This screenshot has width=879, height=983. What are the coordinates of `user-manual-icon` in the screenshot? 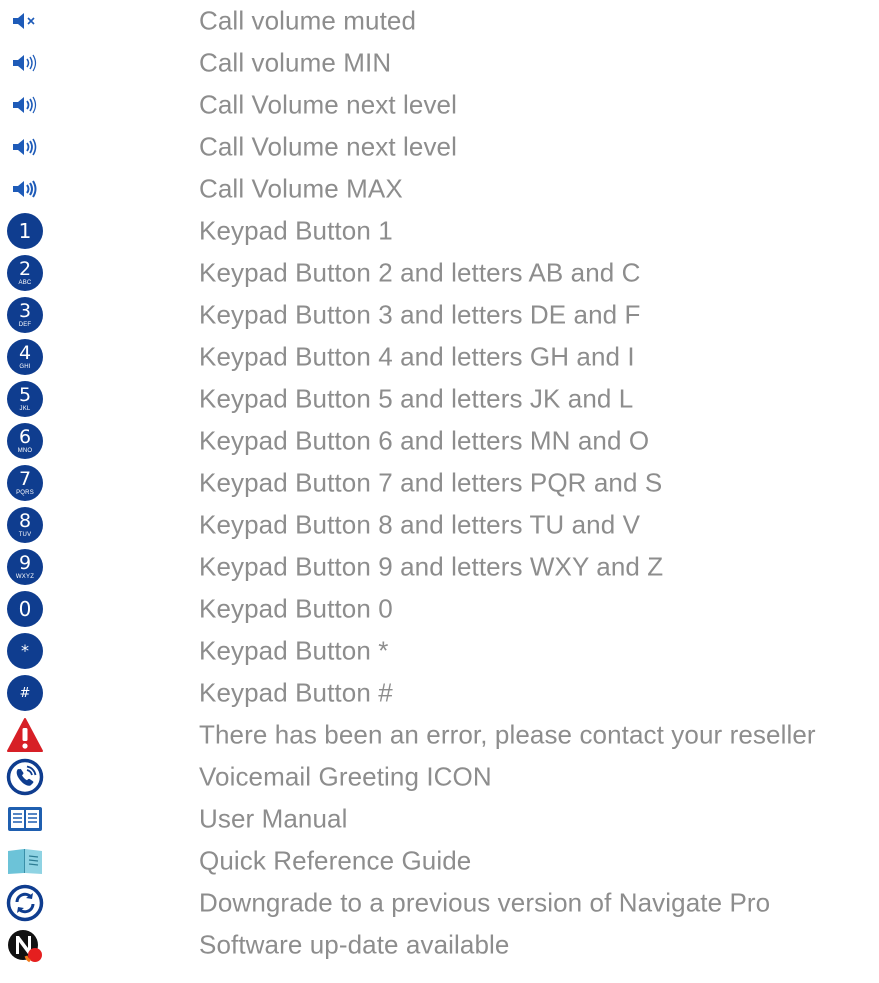 It's located at (25, 819).